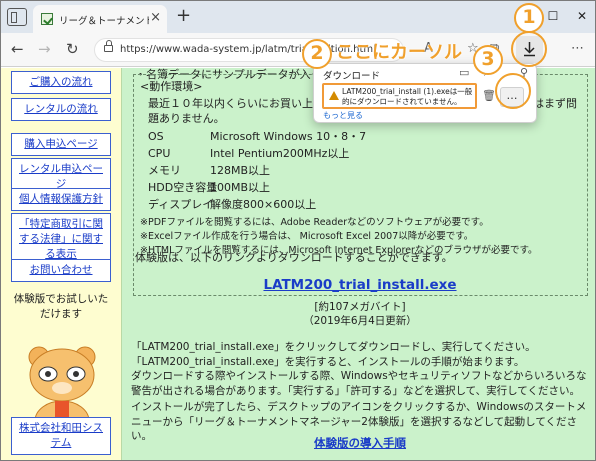 This screenshot has width=596, height=461. I want to click on callout-ring-more, so click(513, 91).